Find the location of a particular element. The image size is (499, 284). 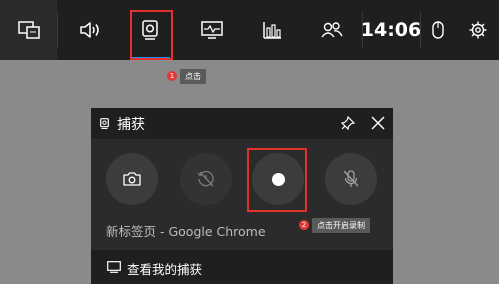

widget-menu-icon is located at coordinates (28, 30).